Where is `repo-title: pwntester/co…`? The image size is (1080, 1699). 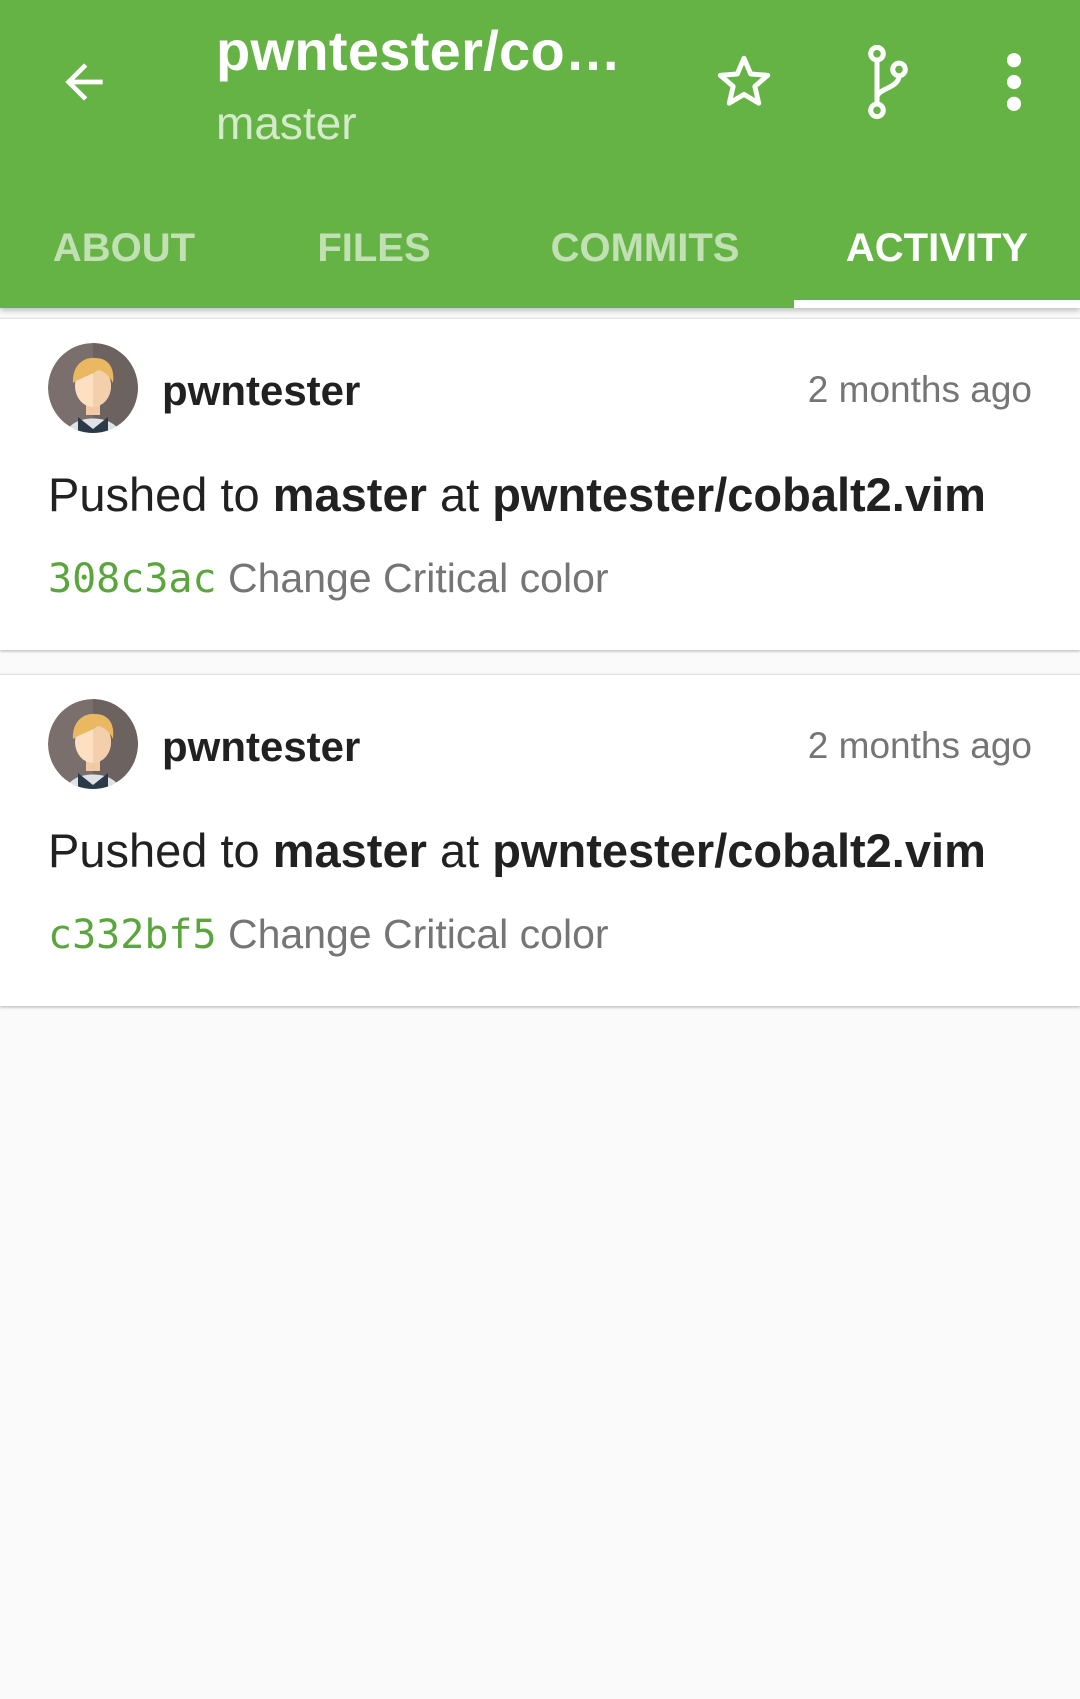
repo-title: pwntester/co… is located at coordinates (419, 50).